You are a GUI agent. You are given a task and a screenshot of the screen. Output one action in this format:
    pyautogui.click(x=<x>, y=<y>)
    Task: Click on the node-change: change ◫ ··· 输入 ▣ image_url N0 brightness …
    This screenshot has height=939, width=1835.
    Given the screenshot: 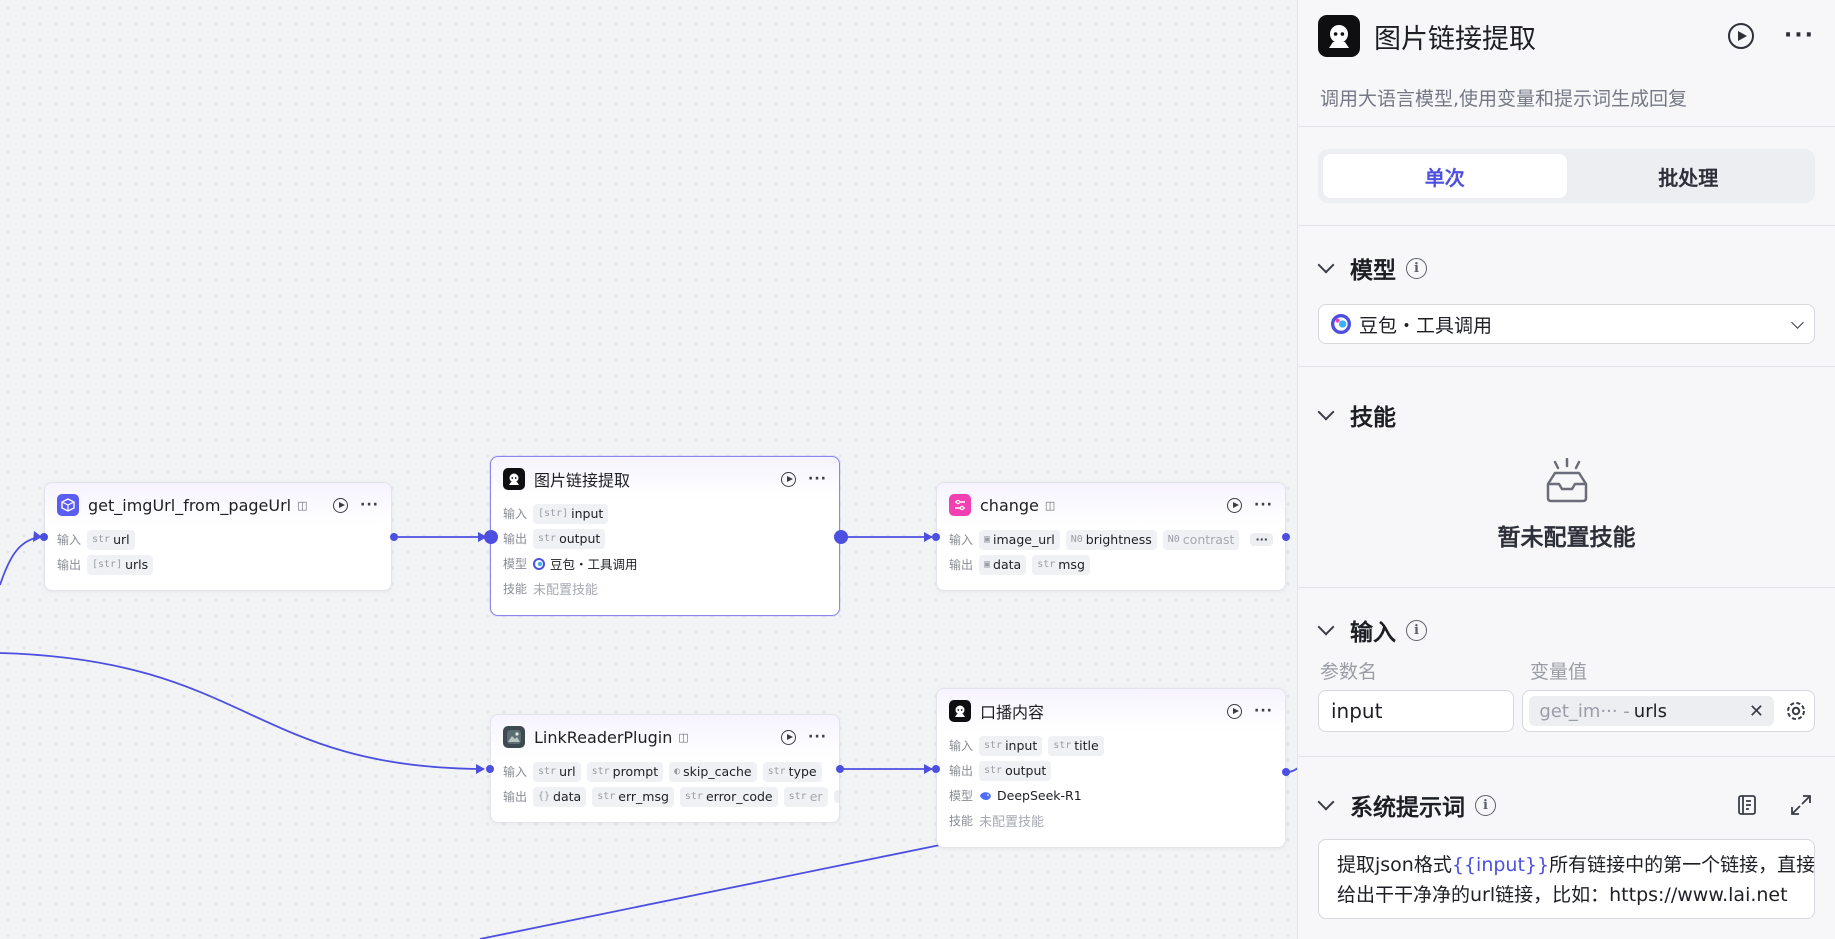 What is the action you would take?
    pyautogui.click(x=1111, y=536)
    